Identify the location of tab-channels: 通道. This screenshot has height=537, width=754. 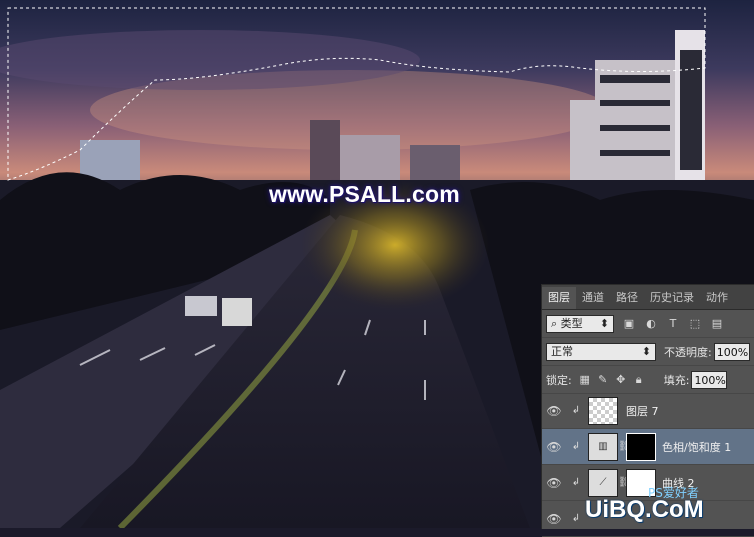
(593, 298).